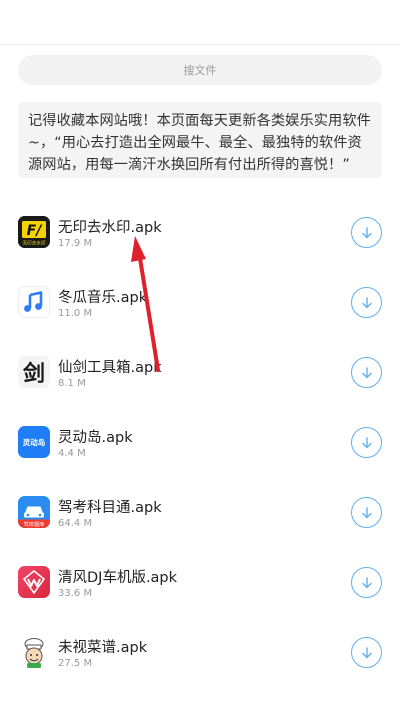  What do you see at coordinates (200, 513) in the screenshot?
I see `list-item: 驾校题库 驾考科目通.apk 64.4 M` at bounding box center [200, 513].